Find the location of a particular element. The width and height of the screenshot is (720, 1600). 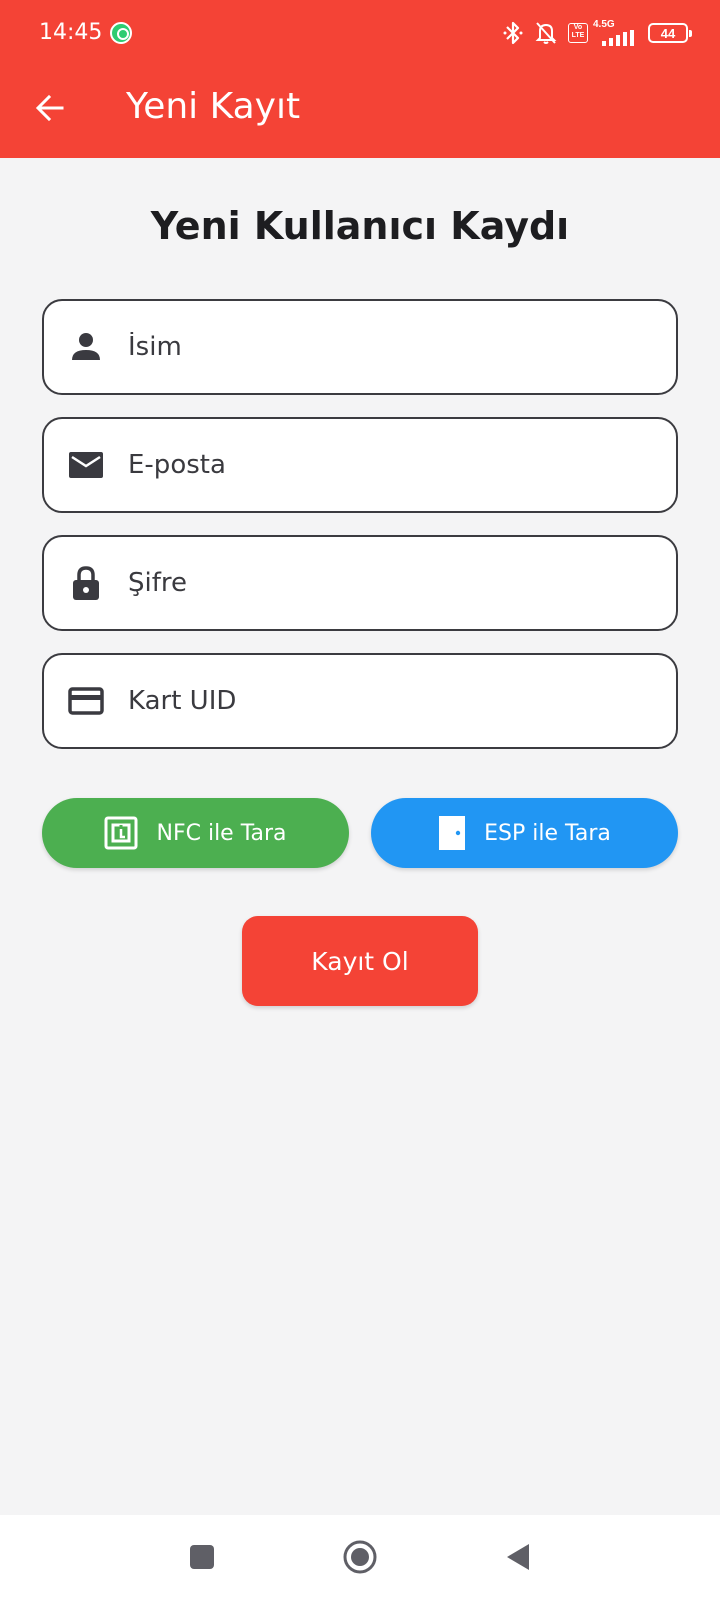

card-uid-input is located at coordinates (393, 701).